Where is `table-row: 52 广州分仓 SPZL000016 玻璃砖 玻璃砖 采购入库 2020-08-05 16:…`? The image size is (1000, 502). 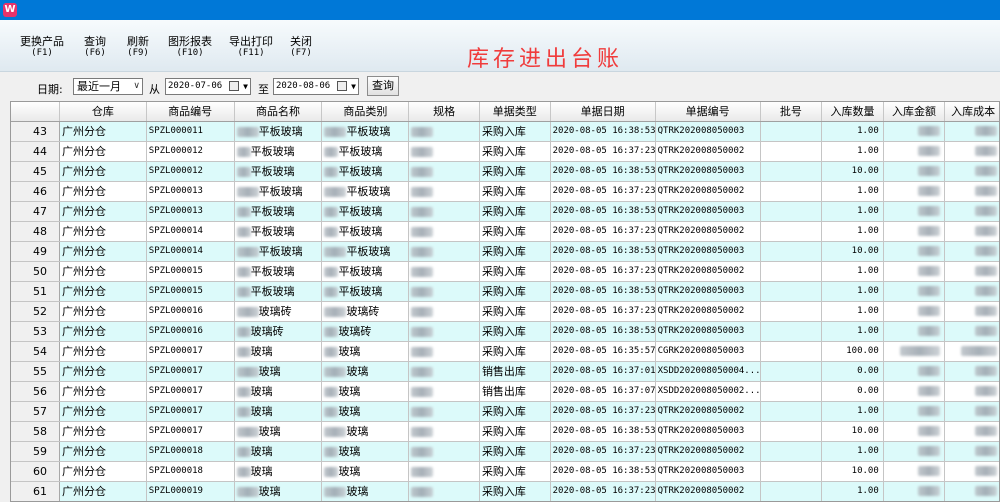
table-row: 52 广州分仓 SPZL000016 玻璃砖 玻璃砖 采购入库 2020-08-05 16:… is located at coordinates (505, 311).